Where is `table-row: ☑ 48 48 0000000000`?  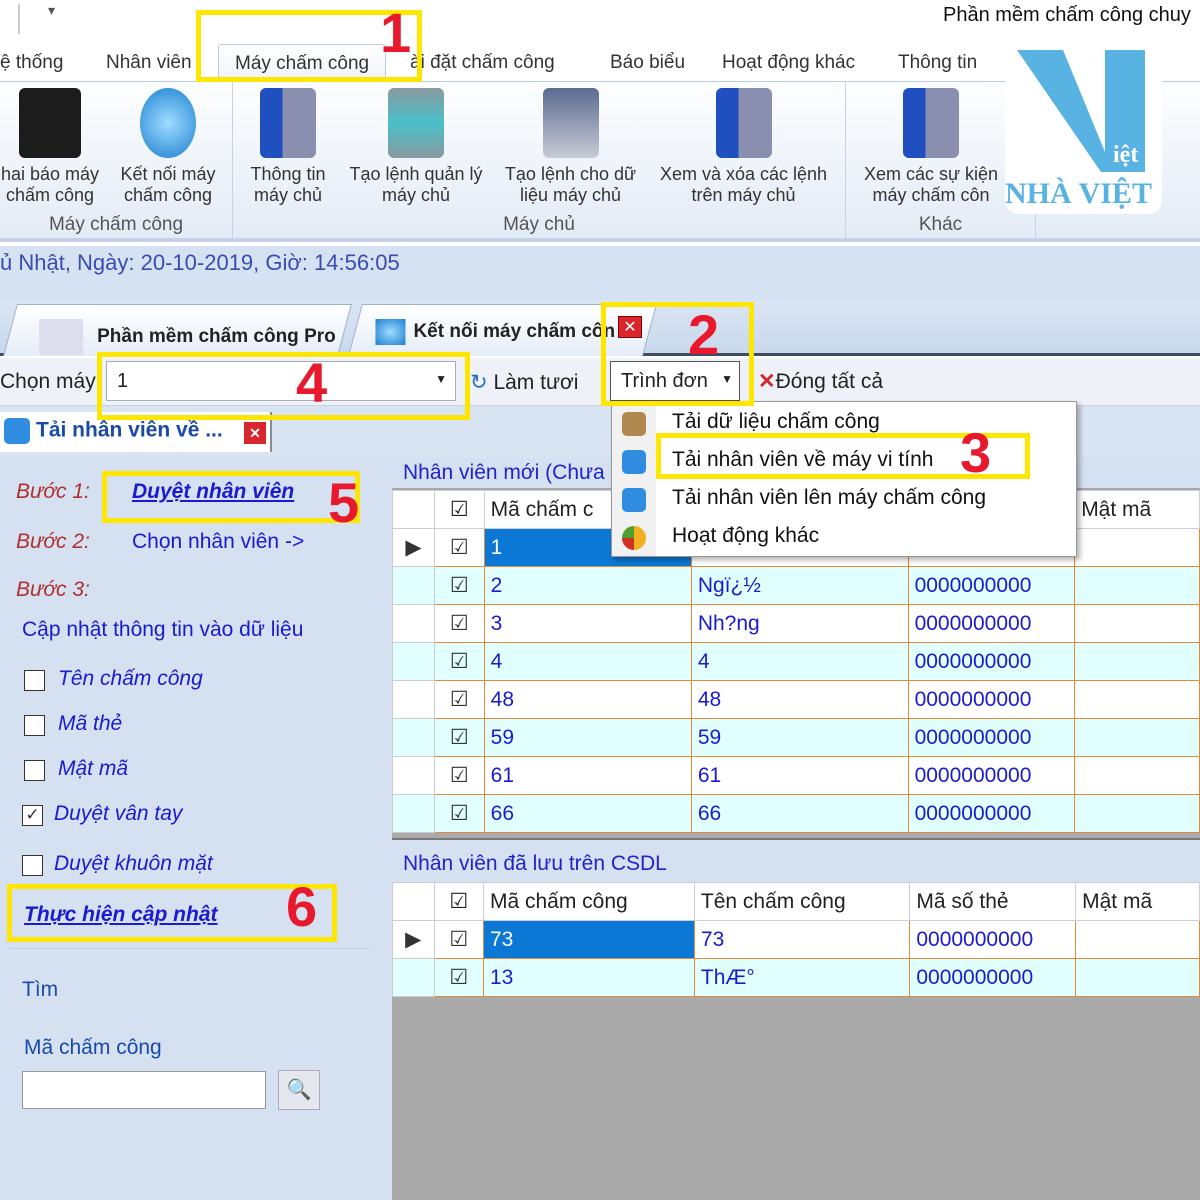
table-row: ☑ 48 48 0000000000 is located at coordinates (796, 699).